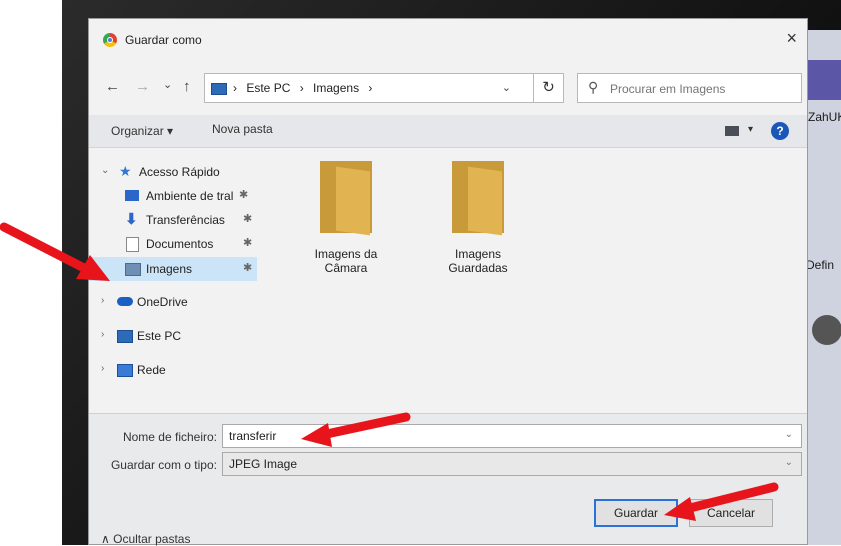  What do you see at coordinates (180, 244) in the screenshot?
I see `sidebar-item-label: Documentos` at bounding box center [180, 244].